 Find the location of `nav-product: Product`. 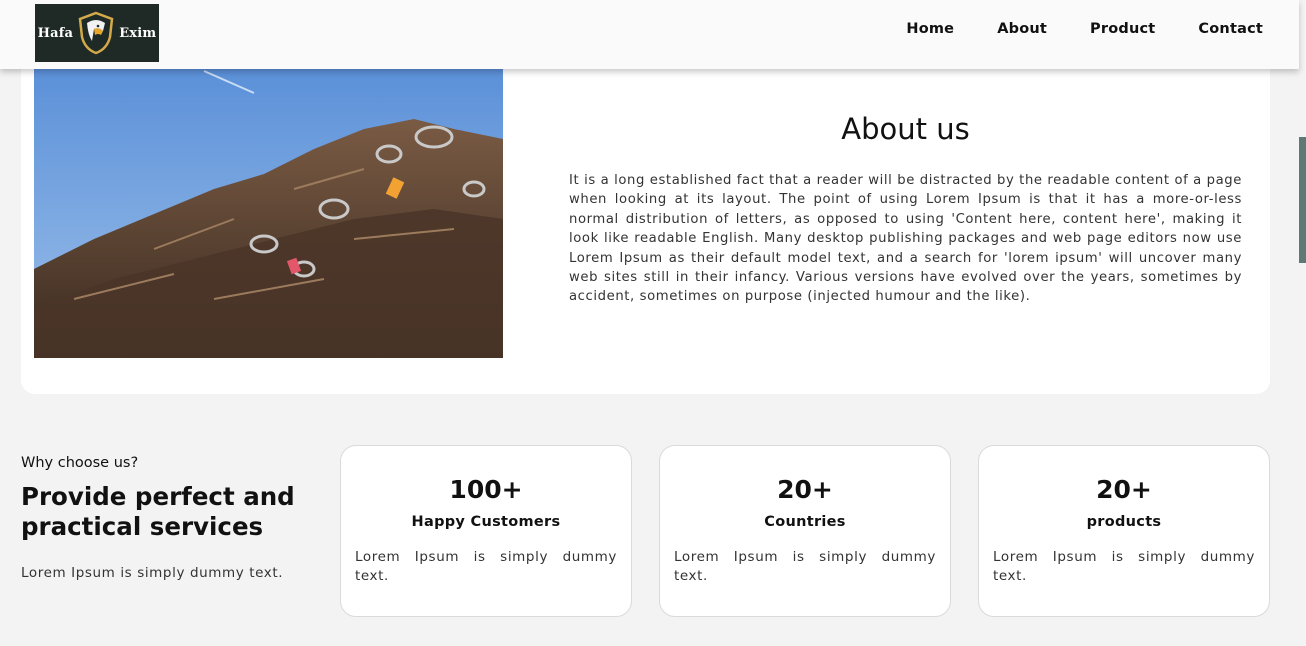

nav-product: Product is located at coordinates (1122, 29).